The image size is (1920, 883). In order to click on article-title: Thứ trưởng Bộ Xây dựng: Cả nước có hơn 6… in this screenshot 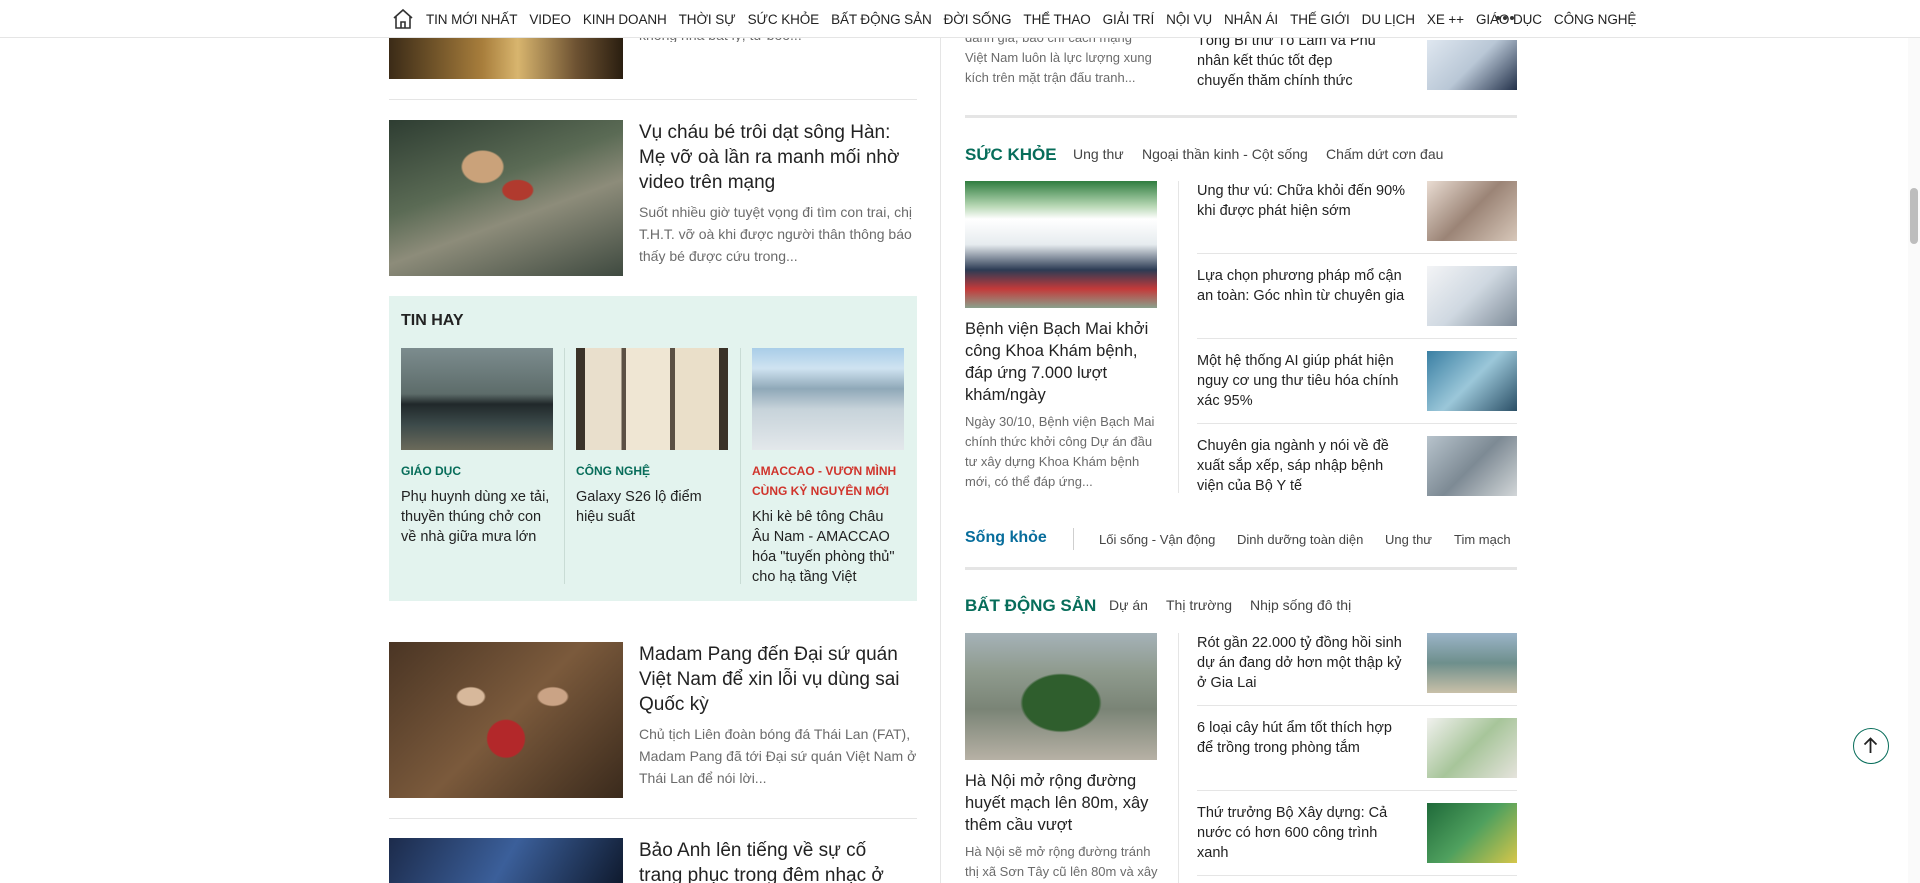, I will do `click(1304, 833)`.